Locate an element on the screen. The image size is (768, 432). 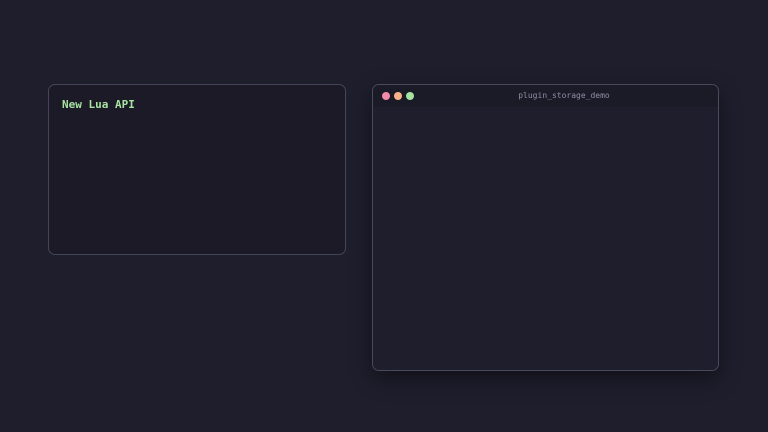
terminal-window-title: plugin_storage_demo is located at coordinates (564, 95).